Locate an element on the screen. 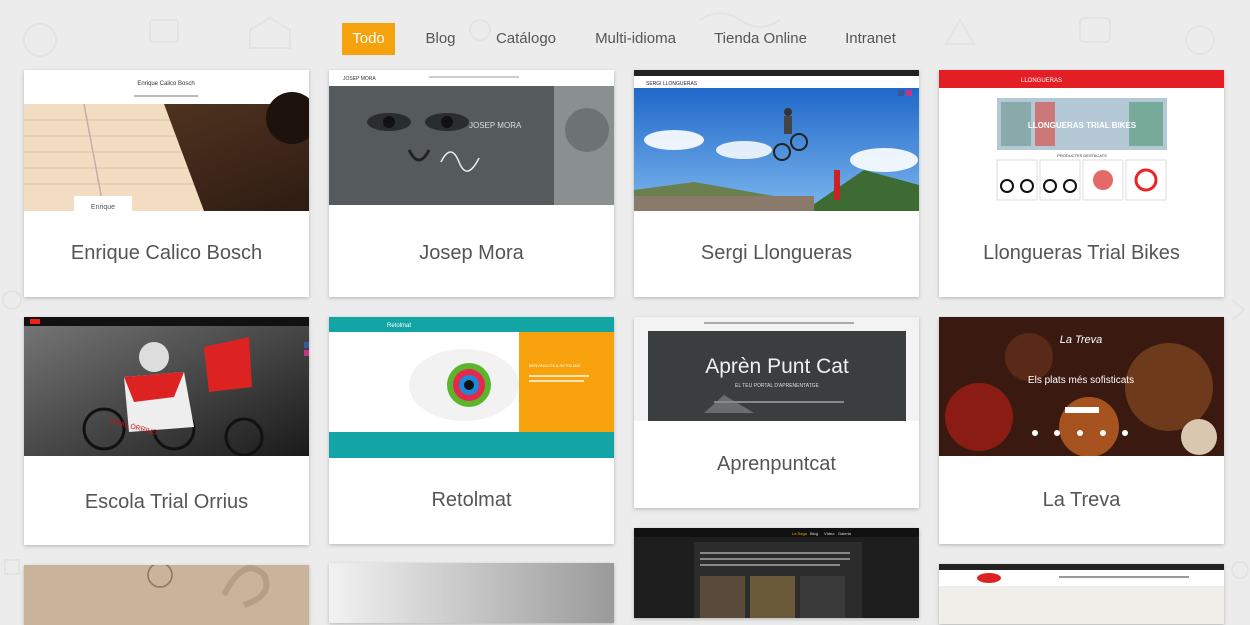  card-thumbnail: Retolmat BENVINGUTS A RETOLMAT is located at coordinates (471, 387).